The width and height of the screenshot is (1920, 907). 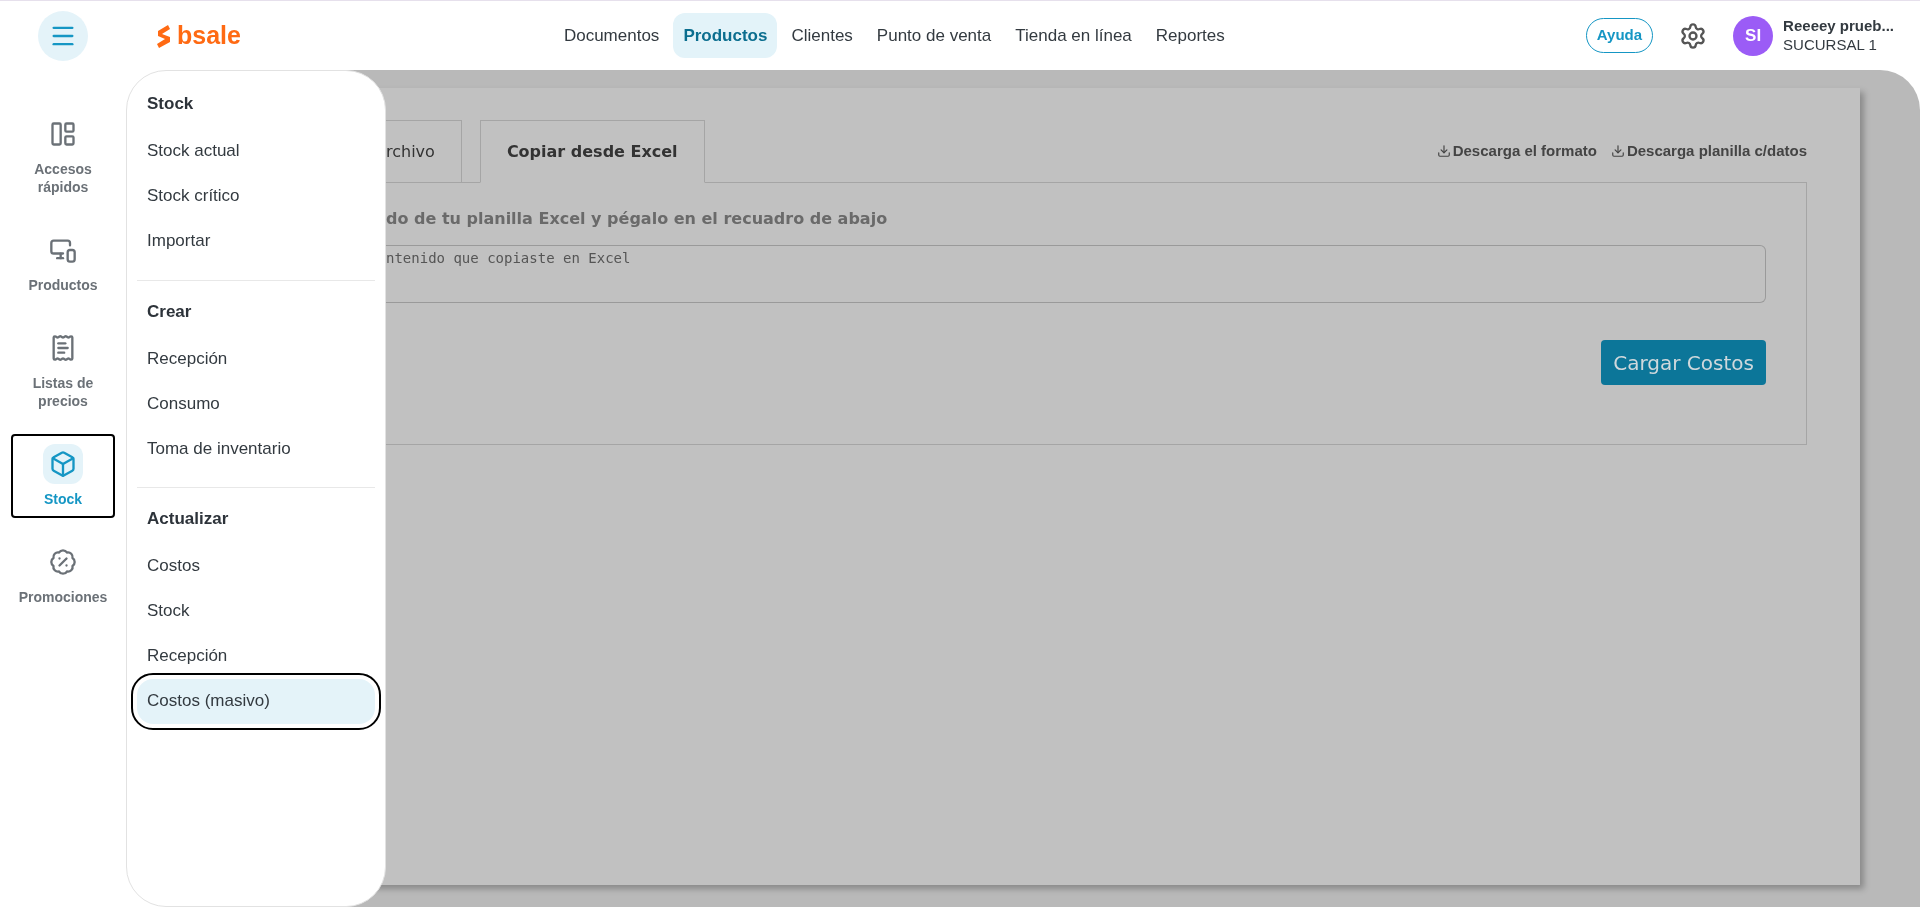 What do you see at coordinates (592, 151) in the screenshot?
I see `tab: Copiar desde Excel` at bounding box center [592, 151].